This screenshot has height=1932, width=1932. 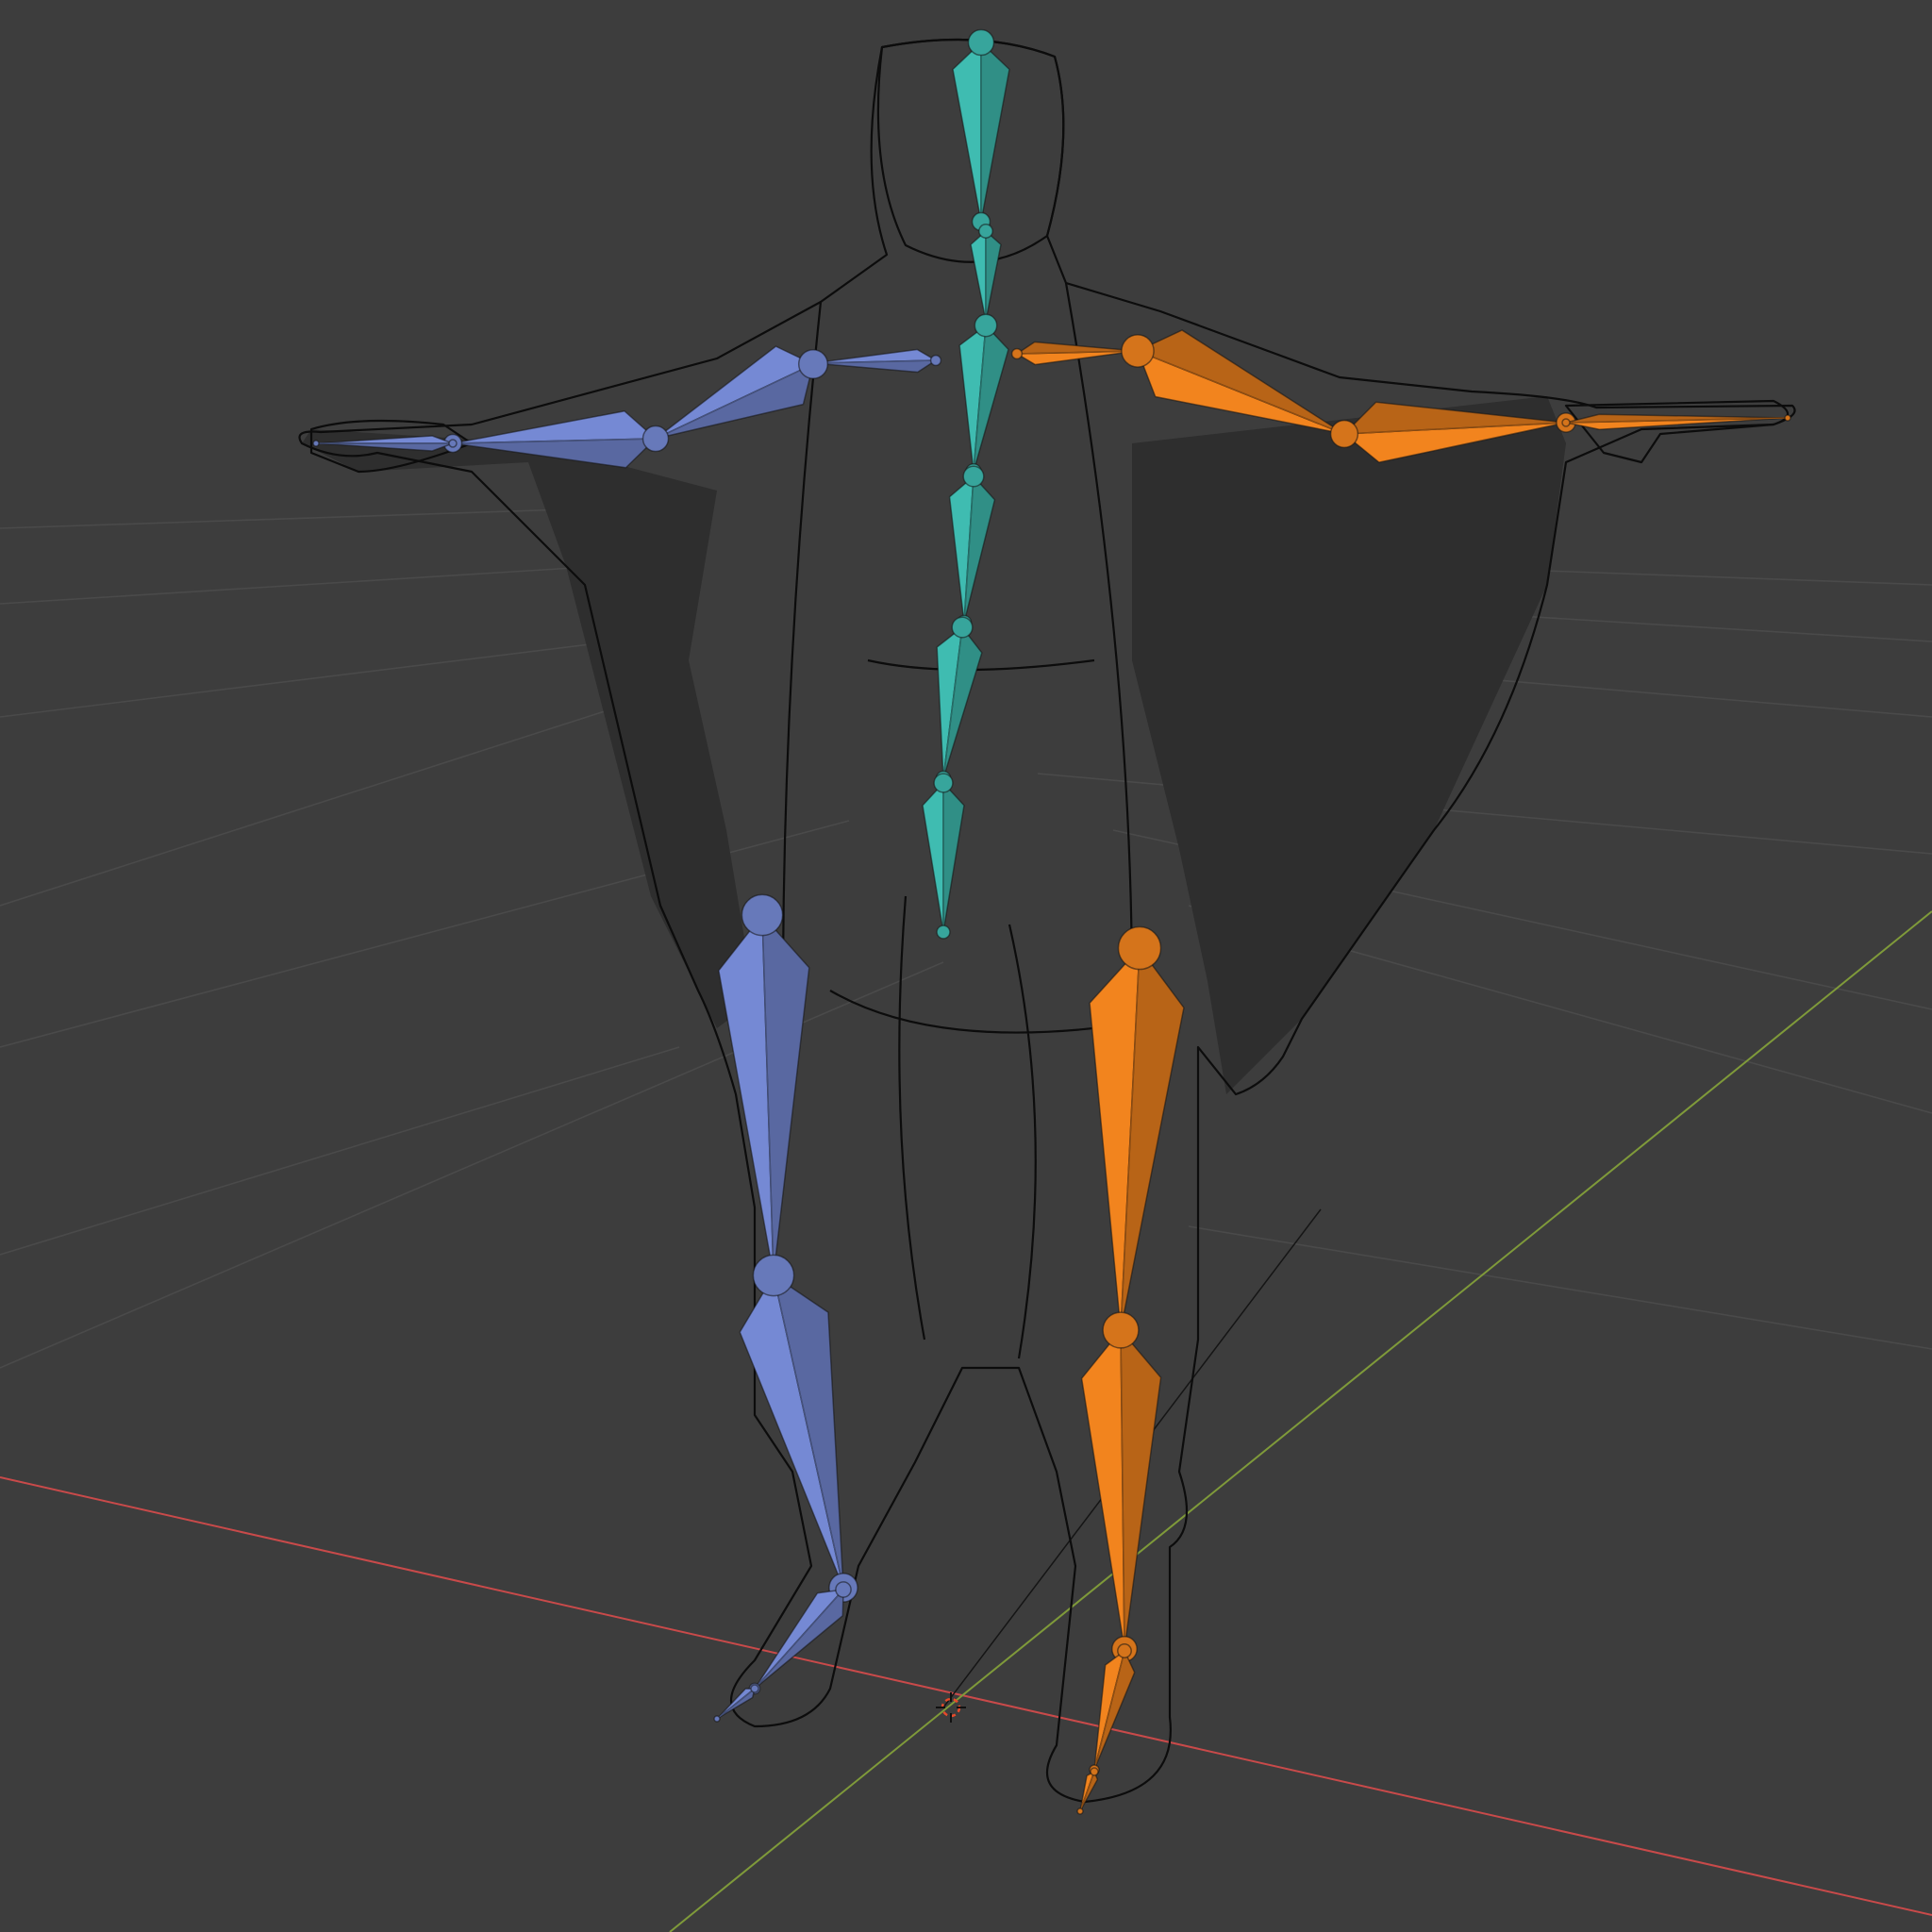 I want to click on spine-head-bone, so click(x=981, y=130).